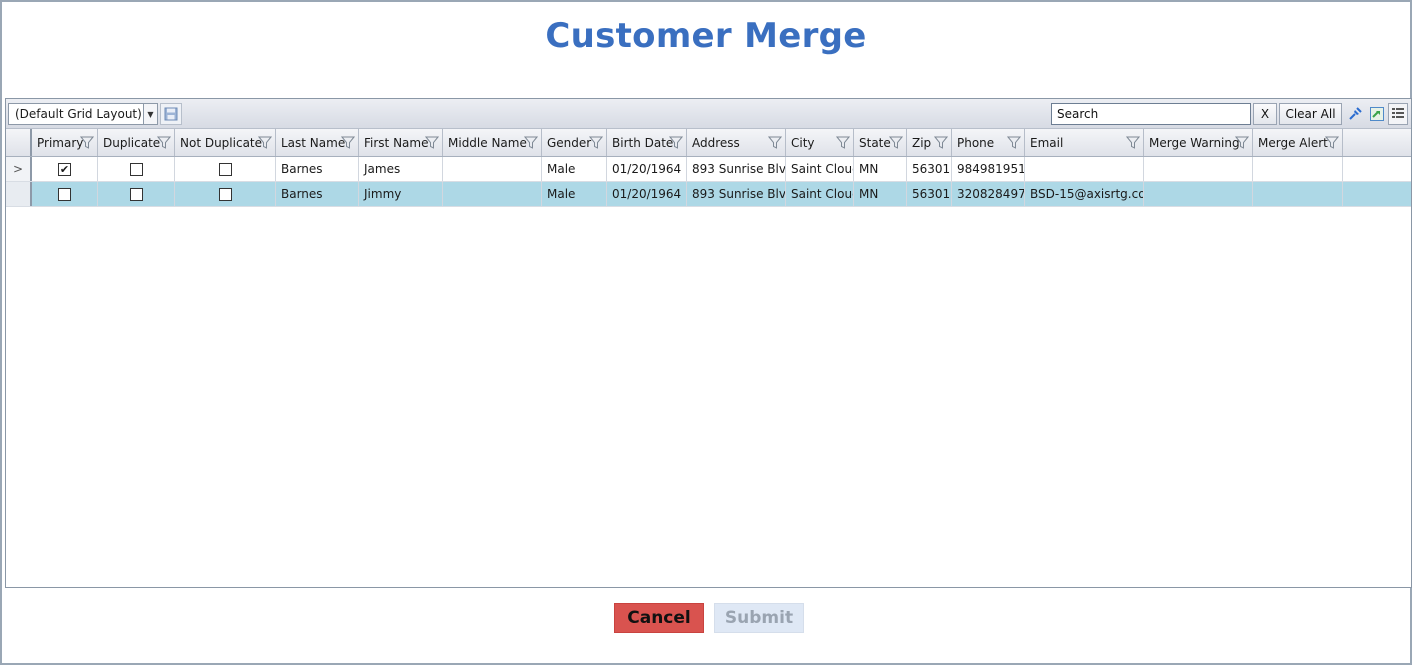  I want to click on cell-primary, so click(65, 194).